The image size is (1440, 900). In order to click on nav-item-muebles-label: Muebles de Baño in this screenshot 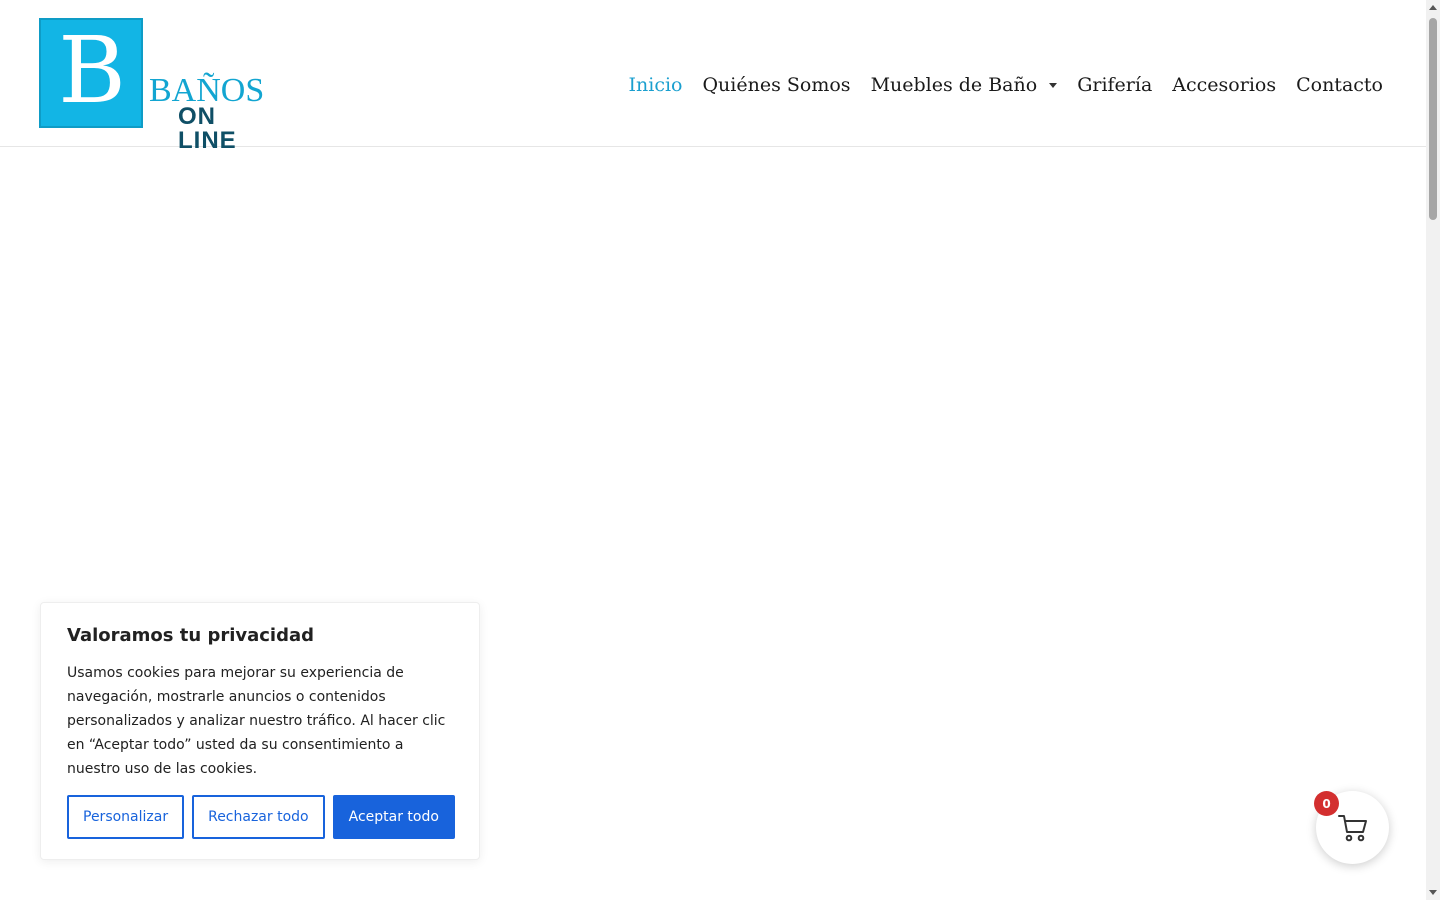, I will do `click(954, 85)`.